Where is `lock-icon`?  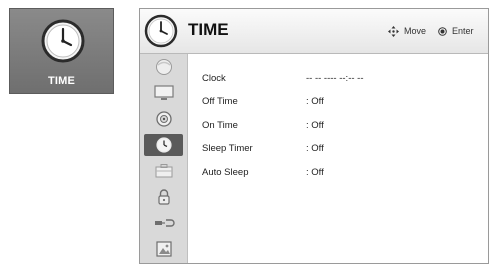 lock-icon is located at coordinates (163, 197).